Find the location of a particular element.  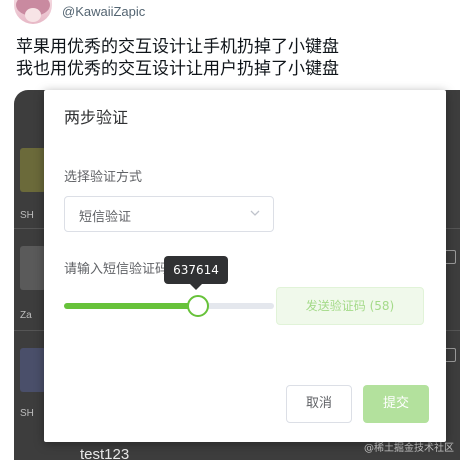

slider-fill is located at coordinates (131, 306).